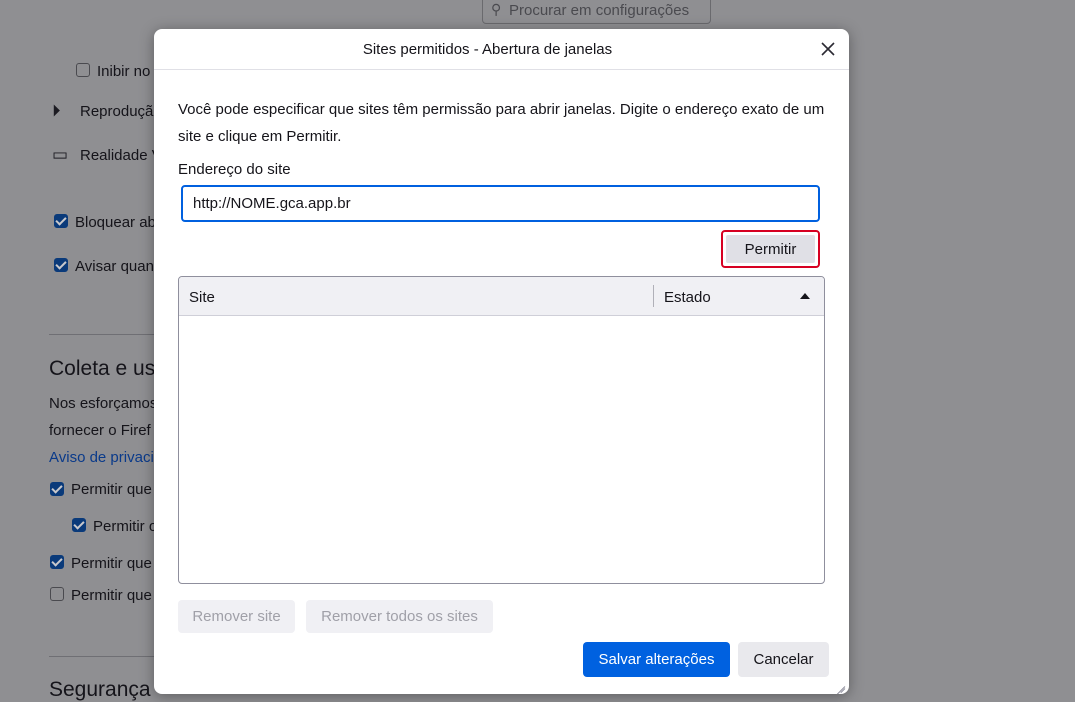  What do you see at coordinates (236, 616) in the screenshot?
I see `remove-site-button: Remover site` at bounding box center [236, 616].